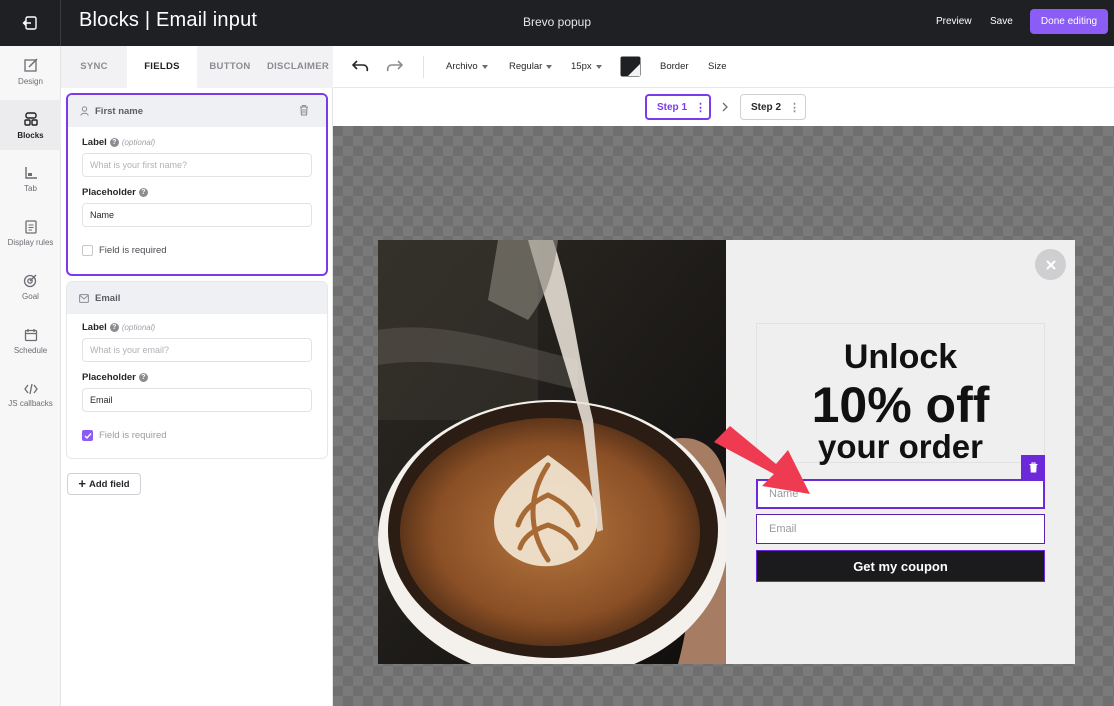 The image size is (1114, 706). What do you see at coordinates (762, 460) in the screenshot?
I see `red-arrow-annotation` at bounding box center [762, 460].